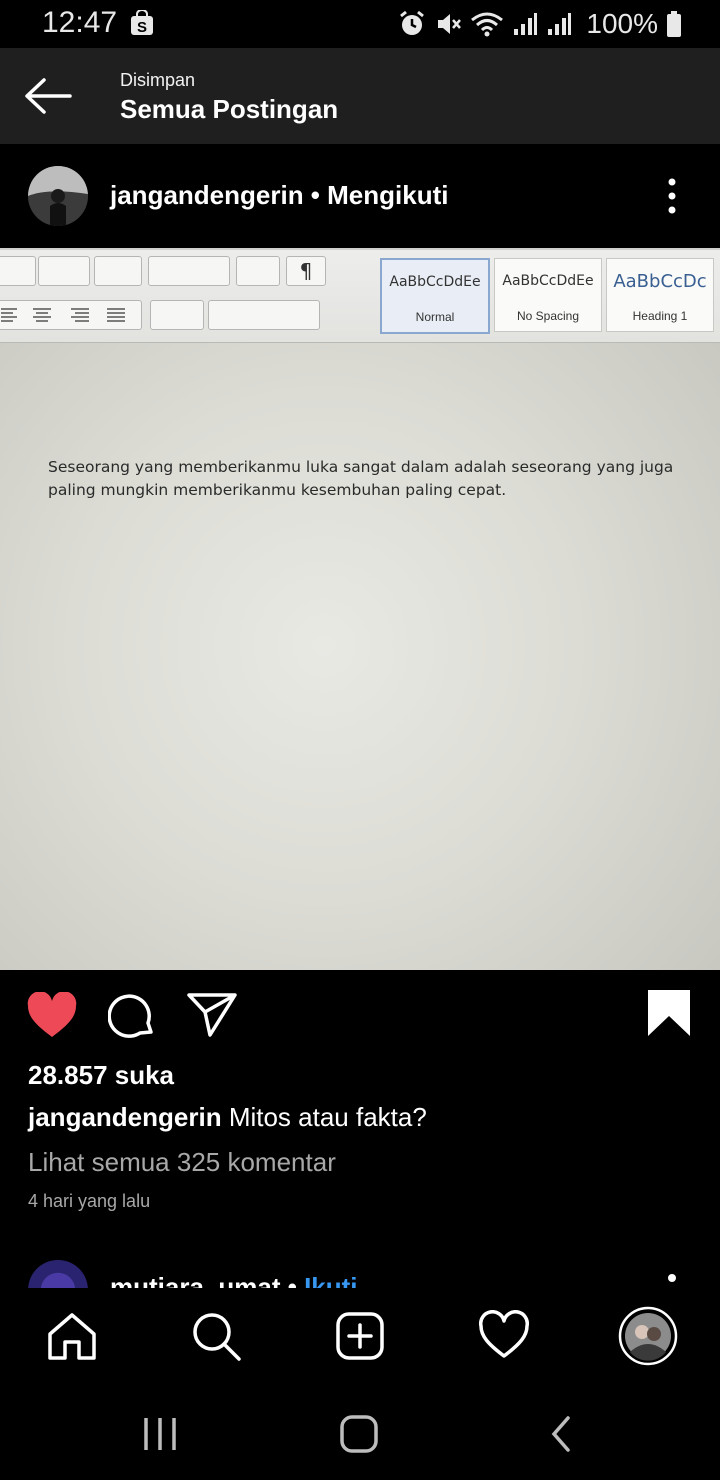 The width and height of the screenshot is (720, 1480). I want to click on author-avatar, so click(58, 196).